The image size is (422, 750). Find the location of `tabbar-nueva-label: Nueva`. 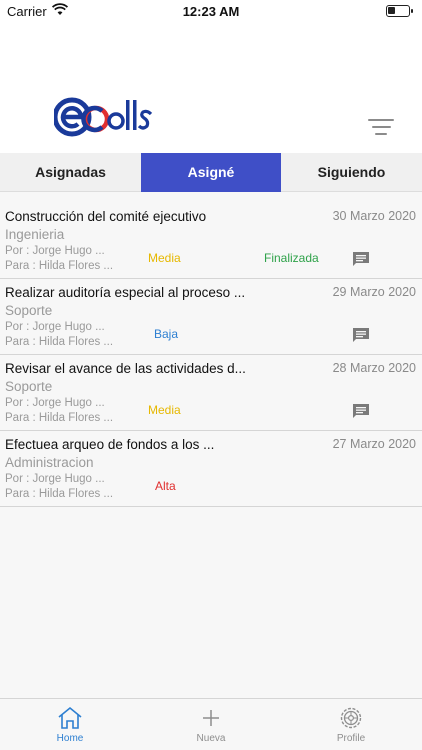

tabbar-nueva-label: Nueva is located at coordinates (211, 738).